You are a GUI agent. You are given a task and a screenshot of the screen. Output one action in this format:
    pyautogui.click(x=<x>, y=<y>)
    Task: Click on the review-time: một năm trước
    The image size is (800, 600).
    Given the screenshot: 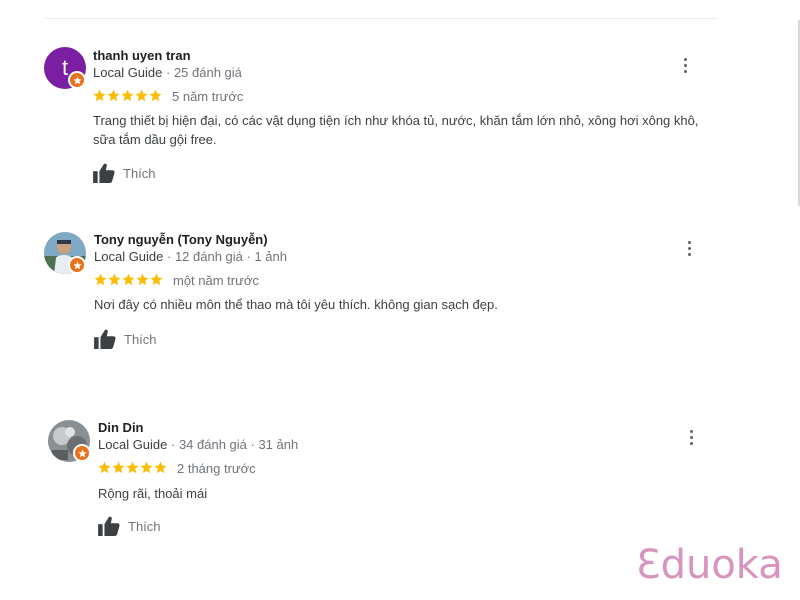 What is the action you would take?
    pyautogui.click(x=216, y=280)
    